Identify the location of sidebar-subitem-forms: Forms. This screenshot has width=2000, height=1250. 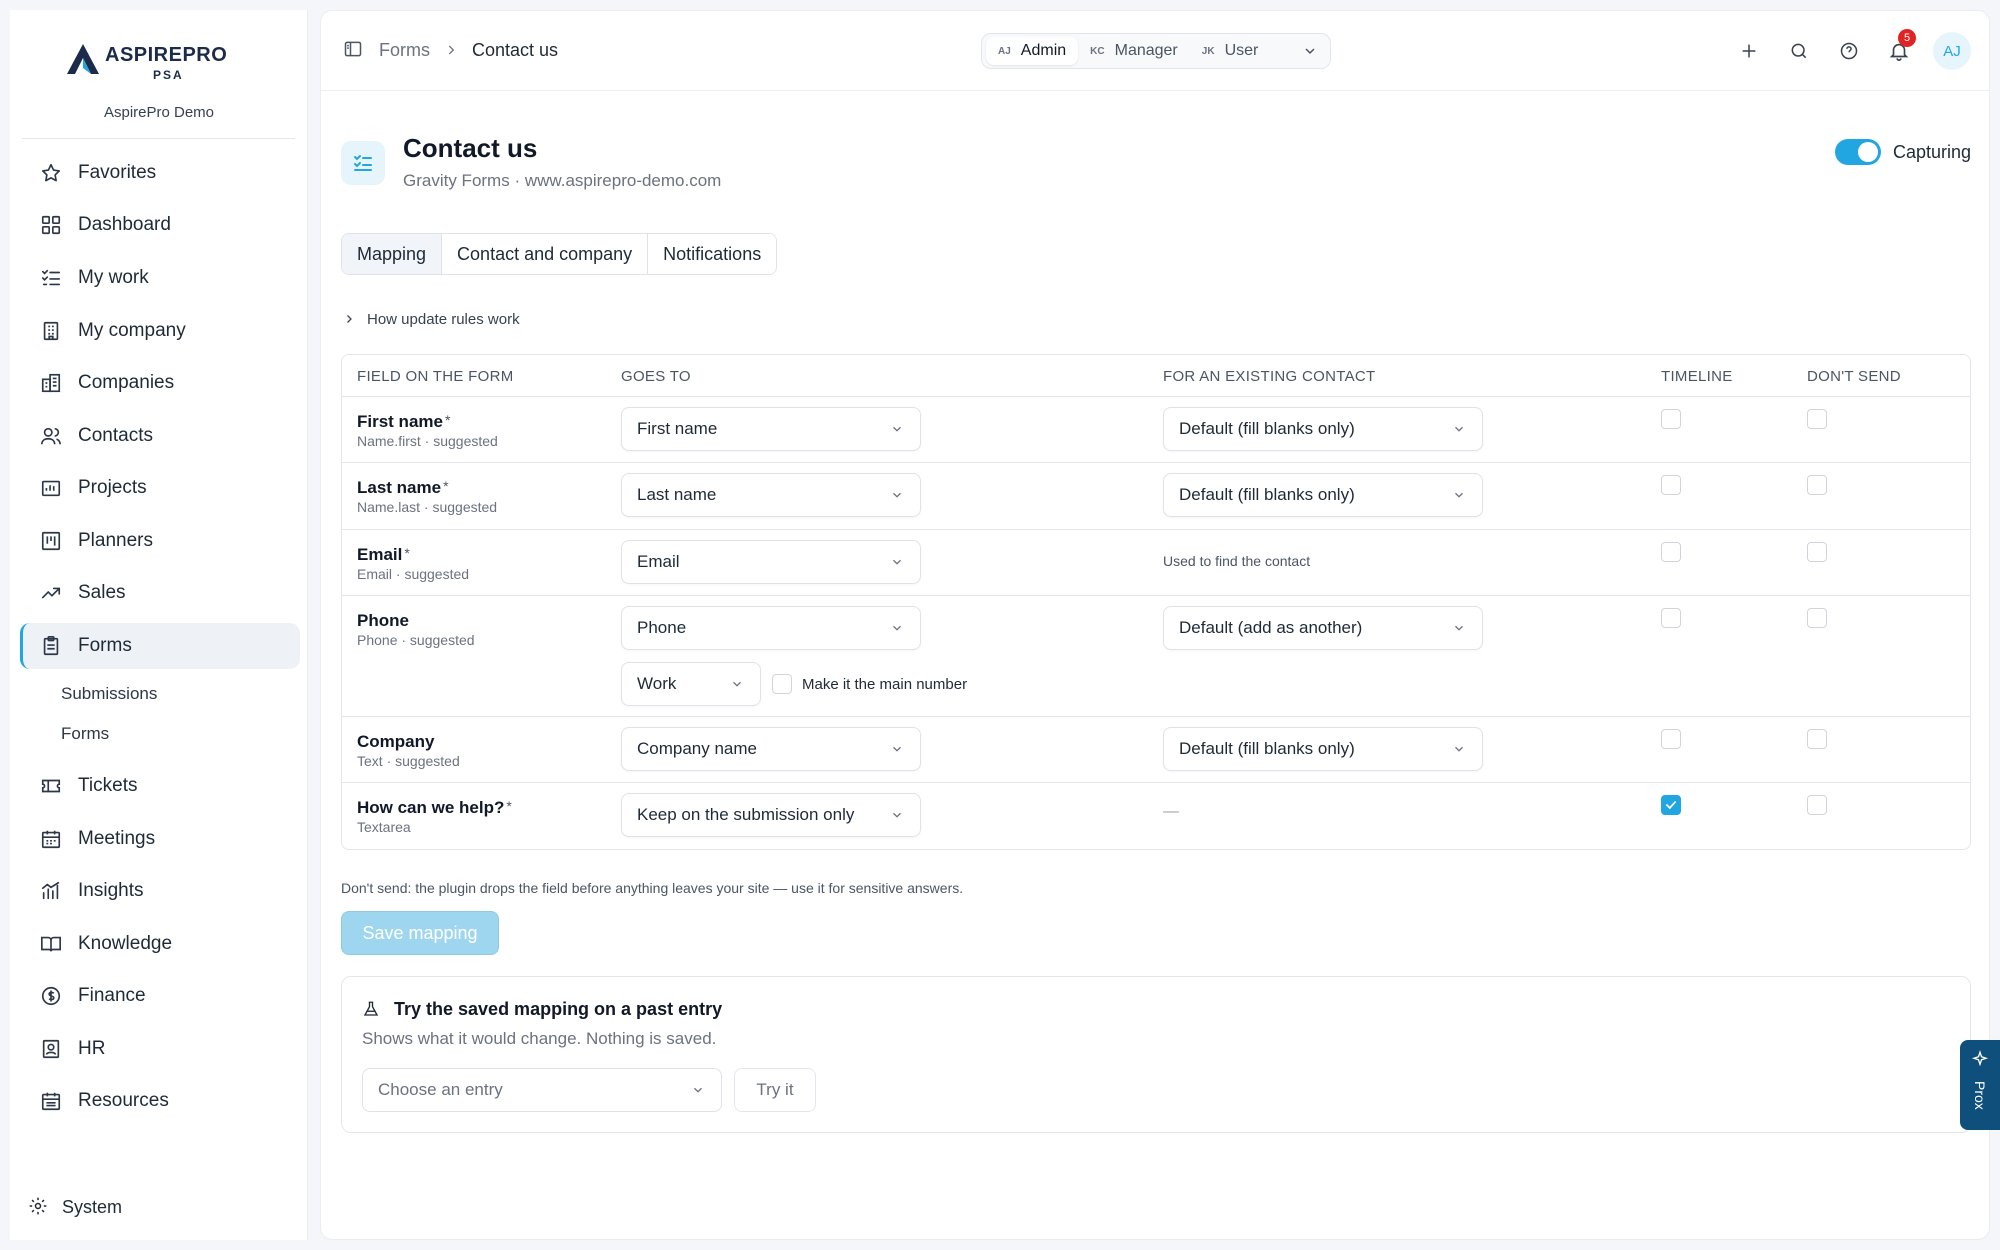
(85, 734).